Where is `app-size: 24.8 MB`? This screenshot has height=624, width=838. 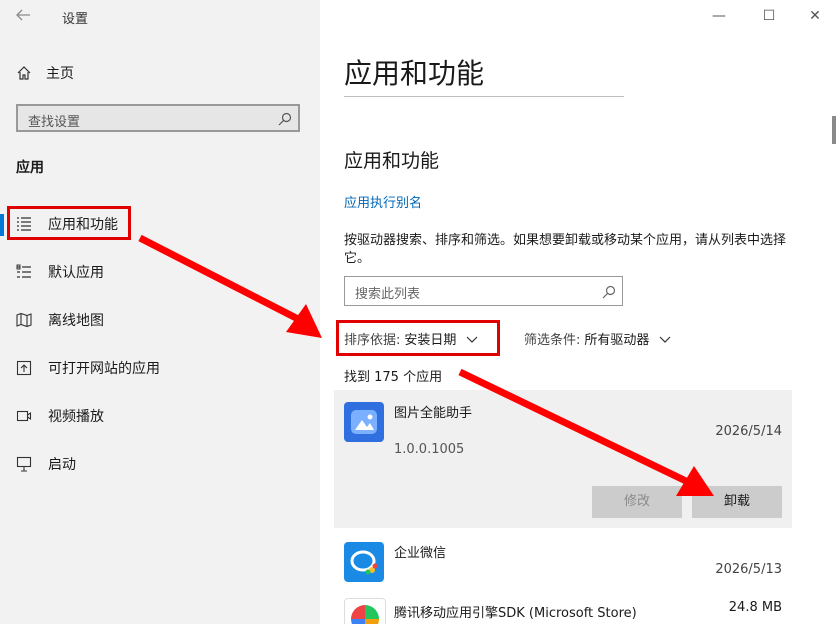 app-size: 24.8 MB is located at coordinates (755, 607).